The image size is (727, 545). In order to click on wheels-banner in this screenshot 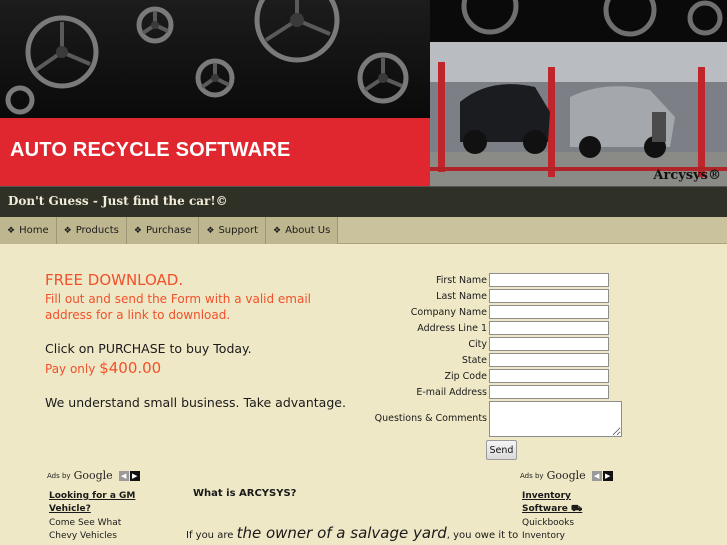, I will do `click(215, 59)`.